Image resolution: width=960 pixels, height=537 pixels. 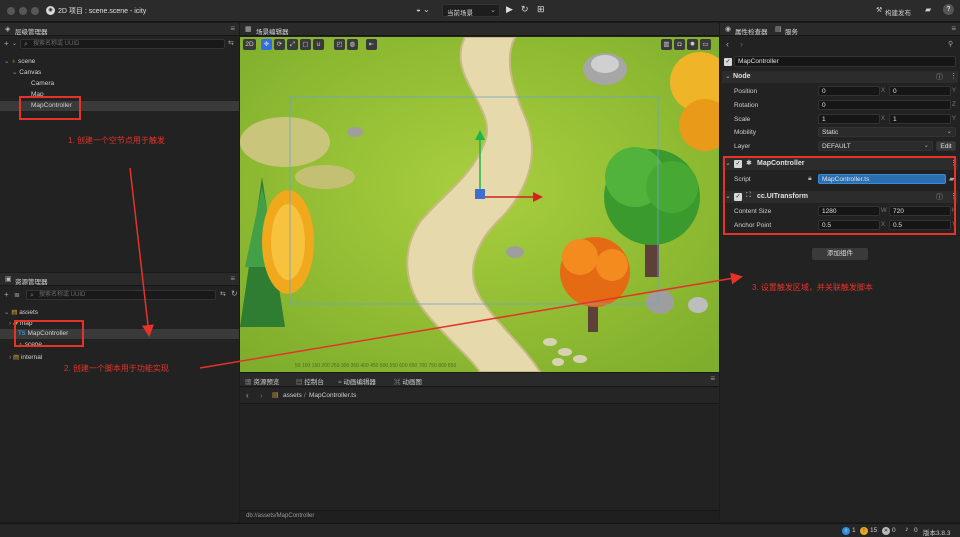 I want to click on tab-inspector: 属性检查器, so click(x=751, y=31).